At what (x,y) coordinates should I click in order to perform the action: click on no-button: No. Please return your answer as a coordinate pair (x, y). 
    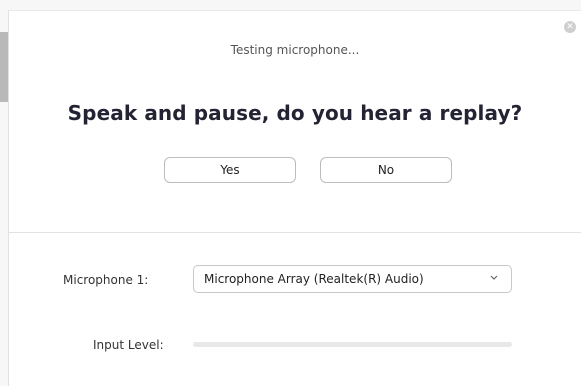
    Looking at the image, I should click on (386, 170).